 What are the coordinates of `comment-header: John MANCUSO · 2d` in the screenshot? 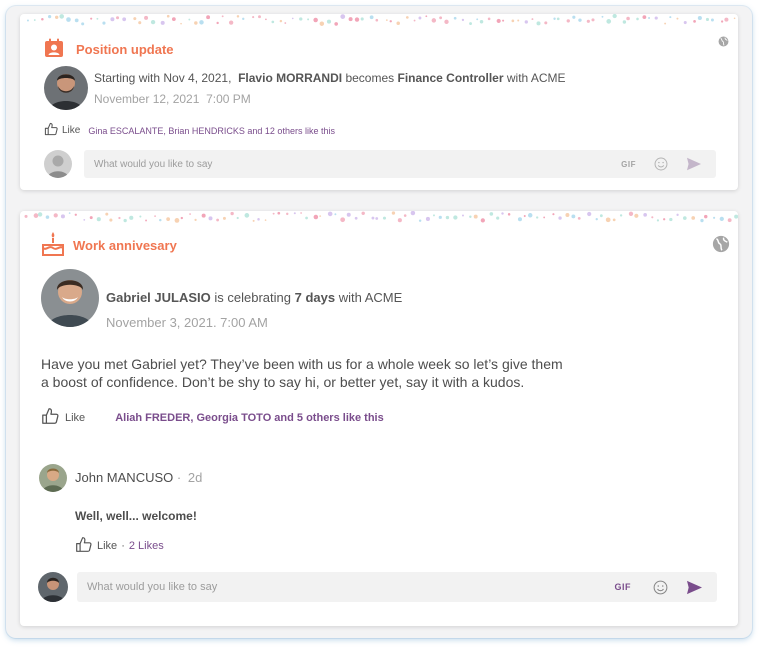 It's located at (139, 477).